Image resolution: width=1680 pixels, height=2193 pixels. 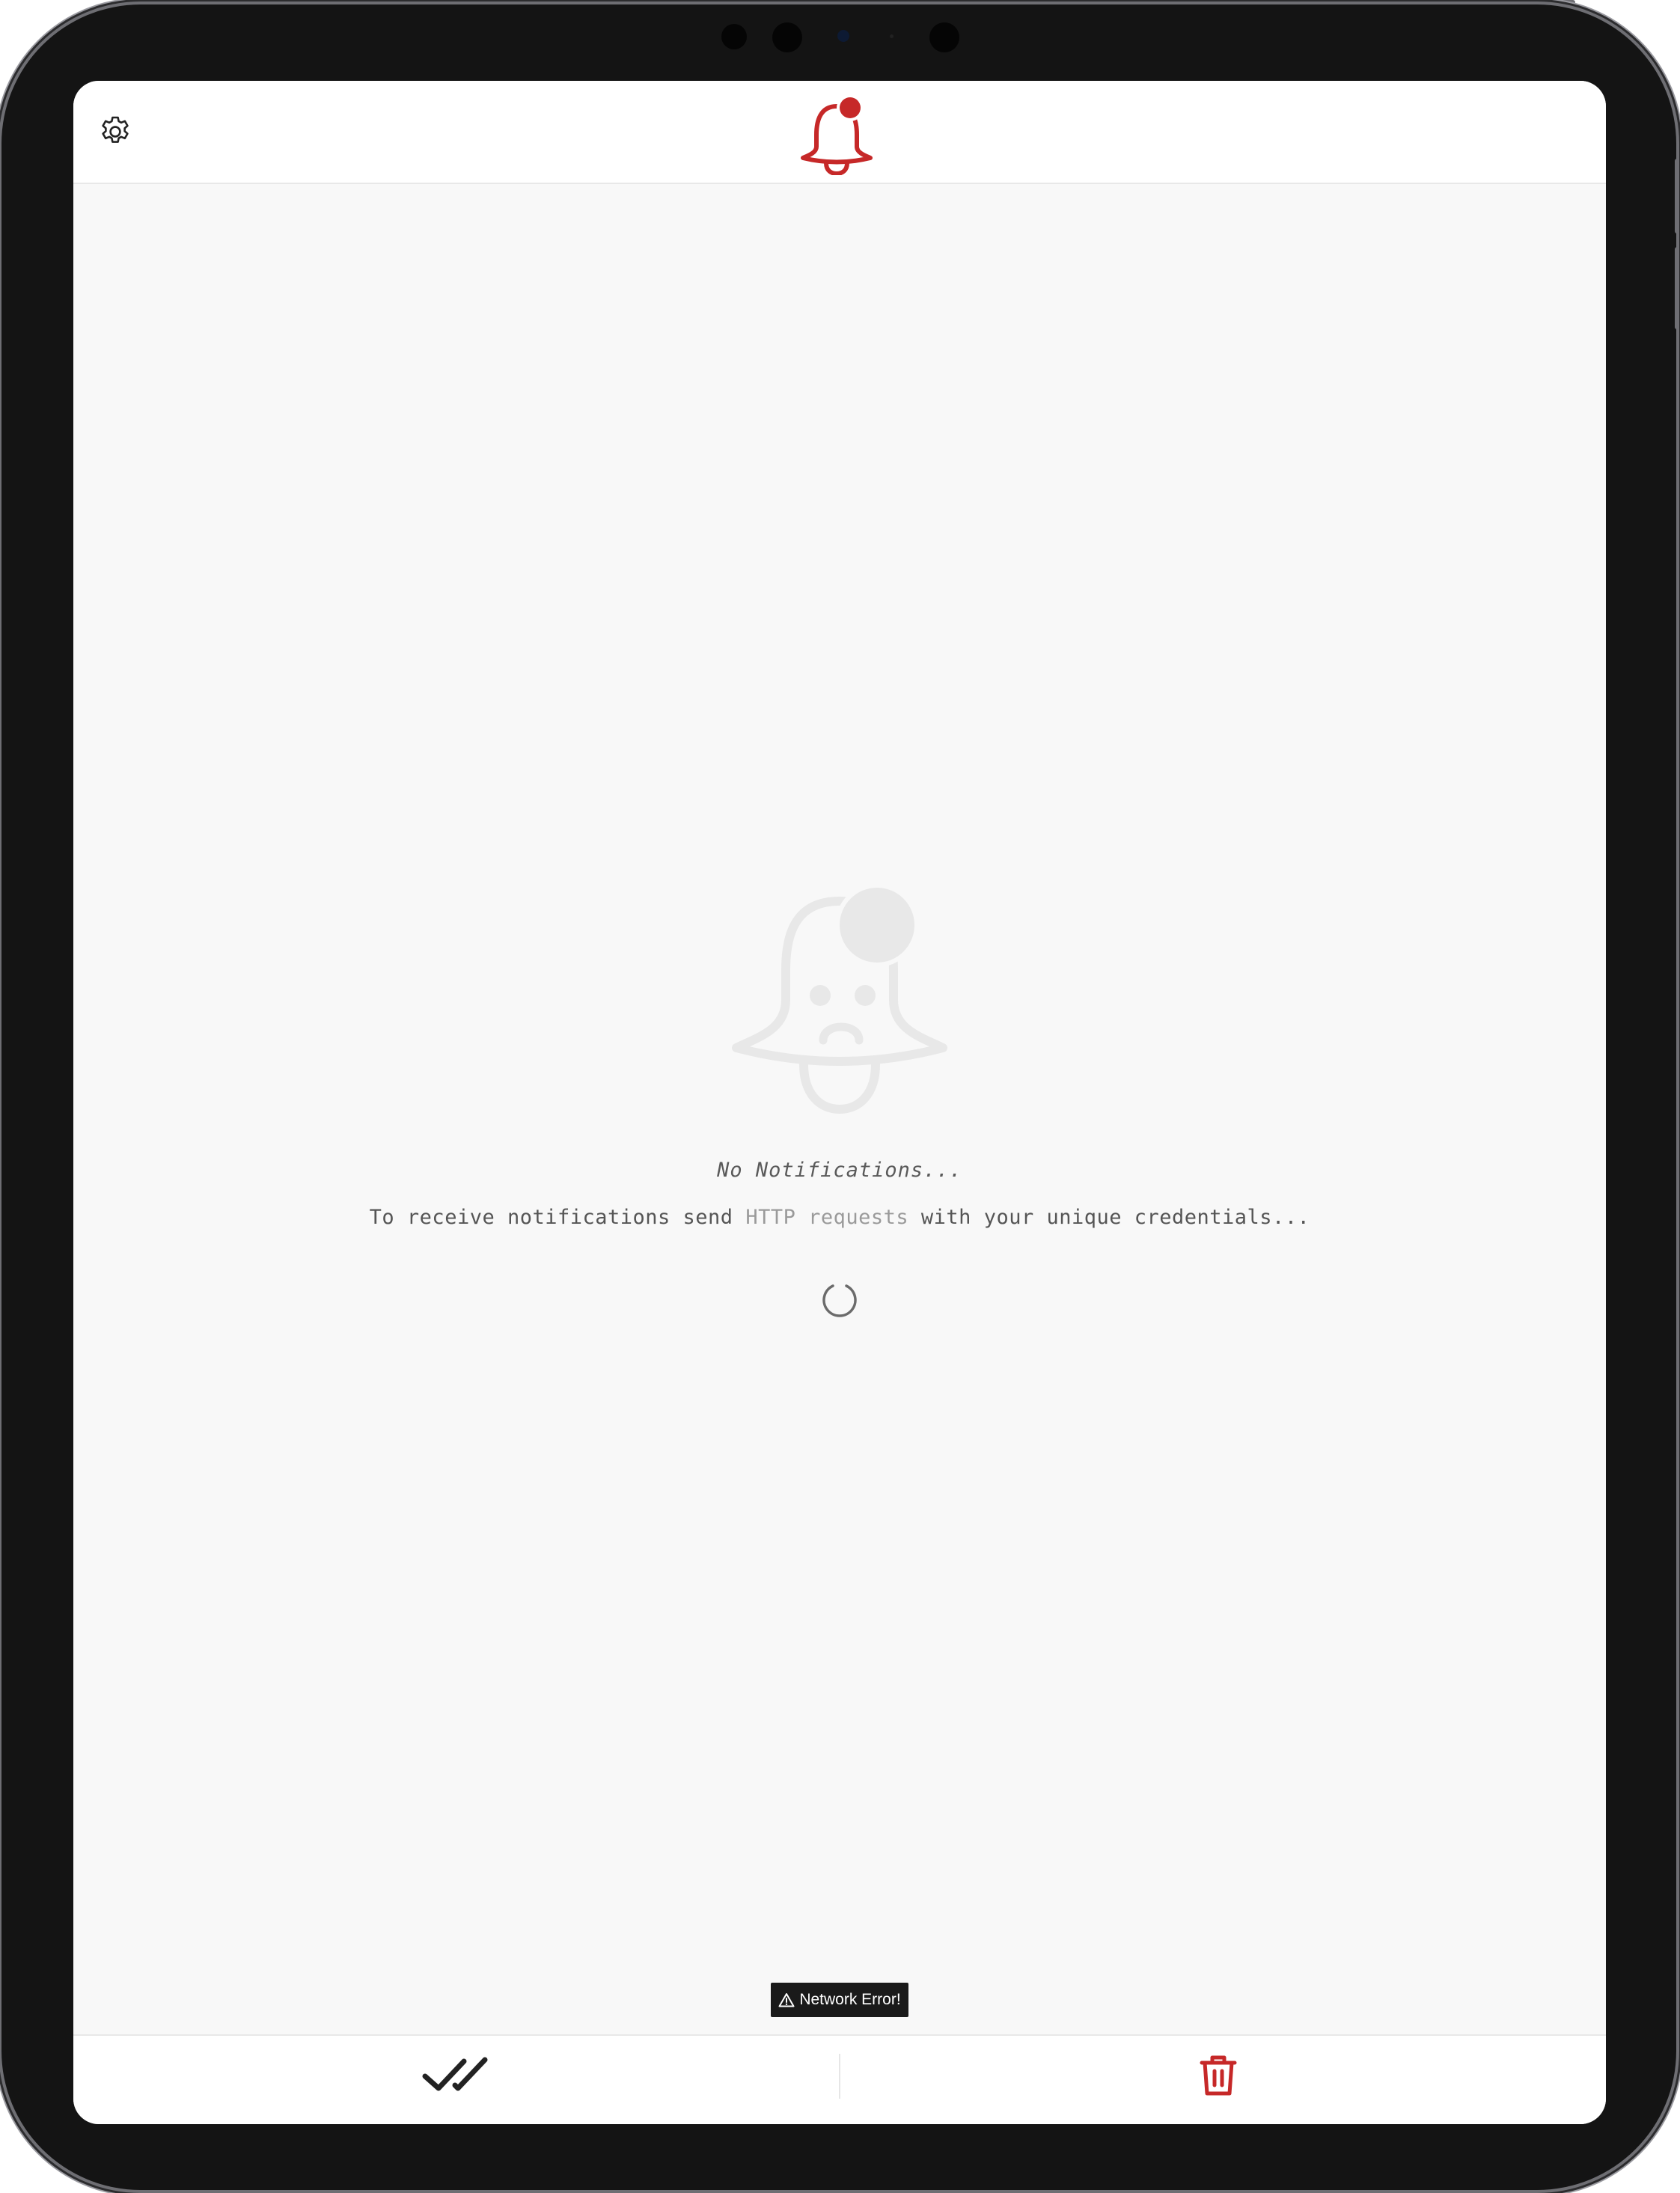 I want to click on network-error-toast: Network Error!, so click(x=839, y=2000).